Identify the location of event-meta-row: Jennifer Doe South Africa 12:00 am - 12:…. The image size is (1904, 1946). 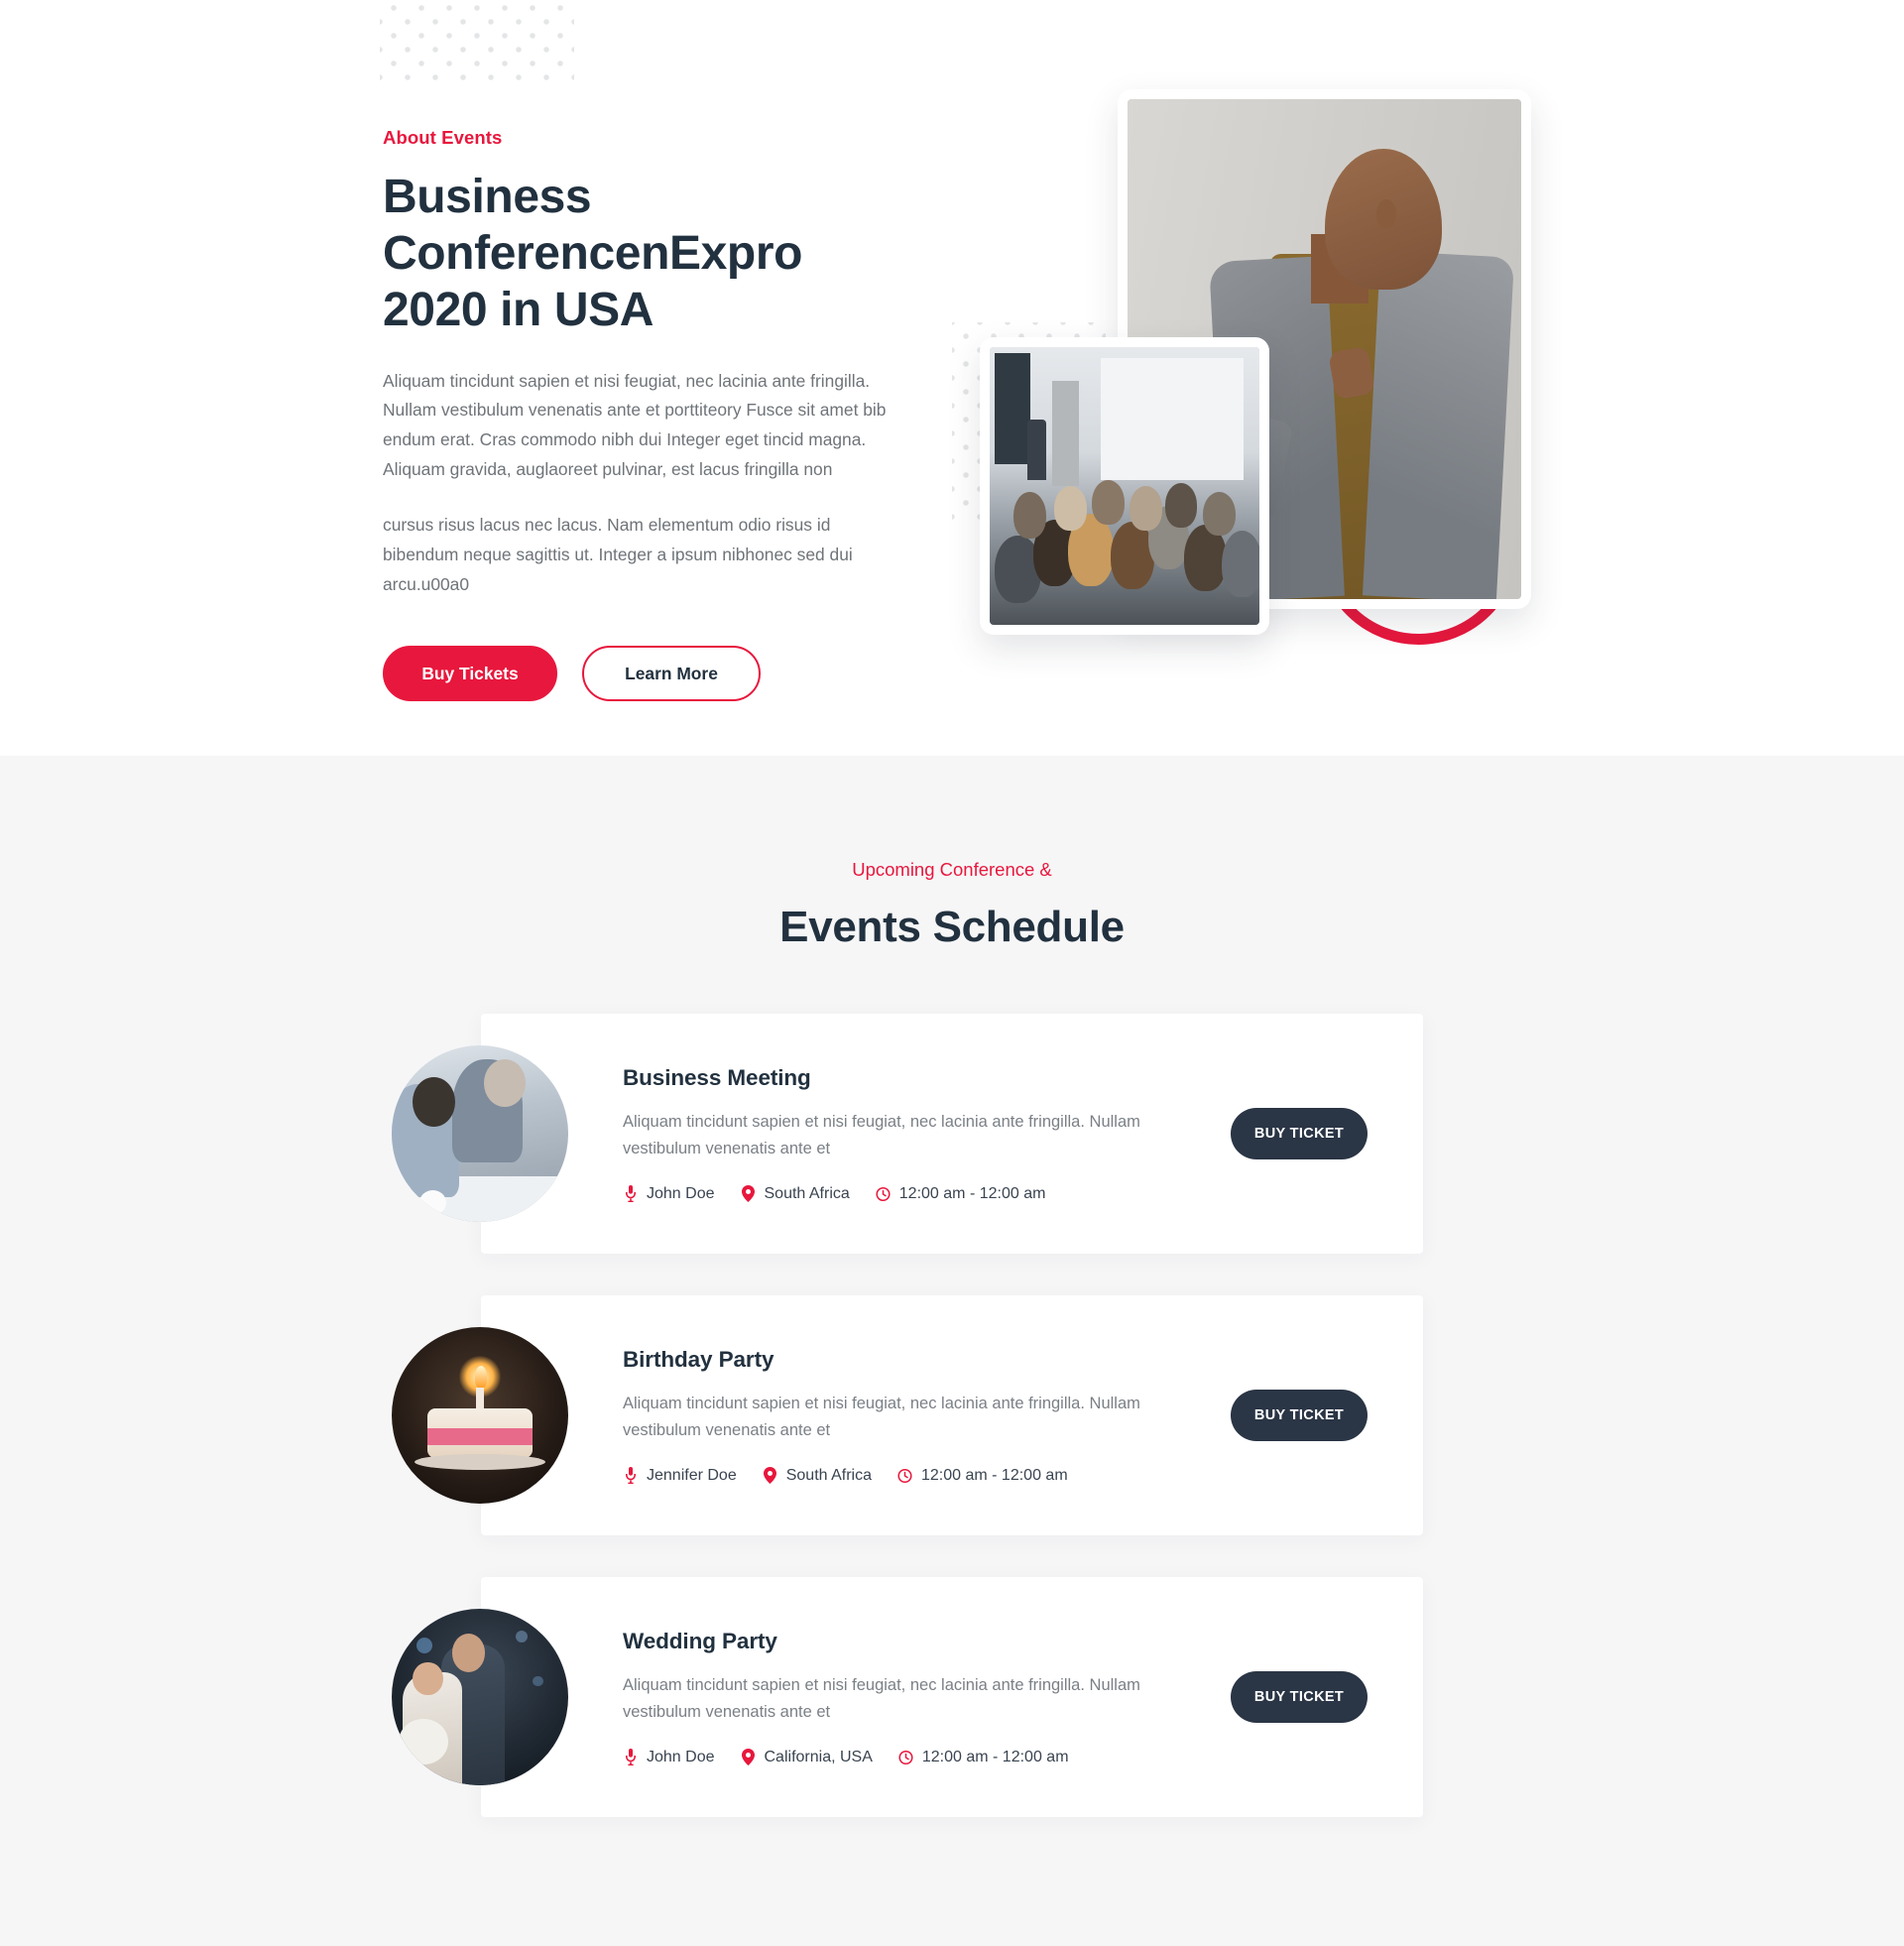
(917, 1476).